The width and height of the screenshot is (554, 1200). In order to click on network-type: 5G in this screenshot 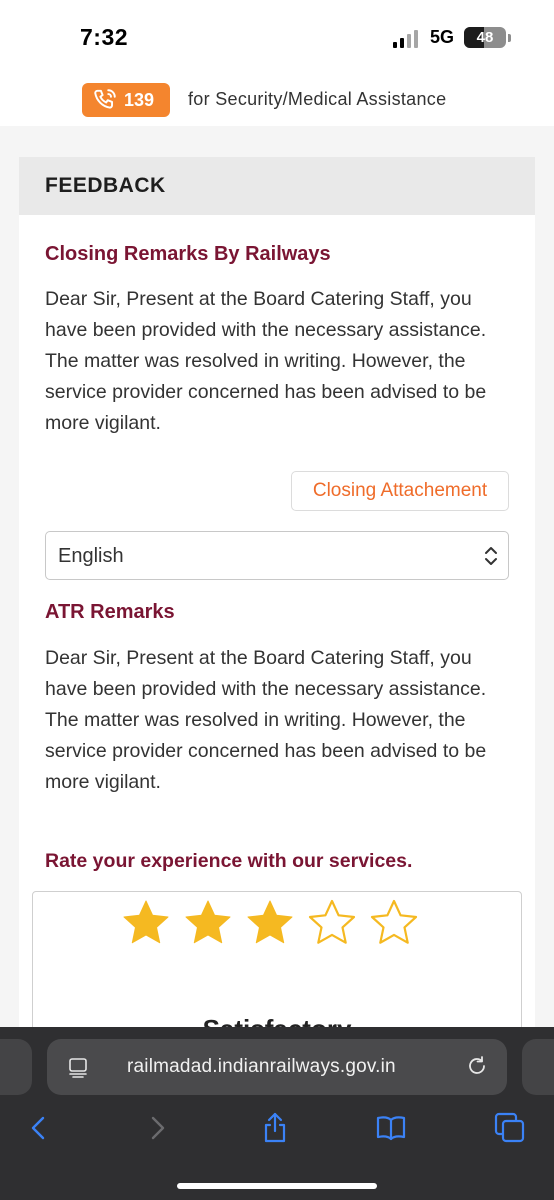, I will do `click(442, 37)`.